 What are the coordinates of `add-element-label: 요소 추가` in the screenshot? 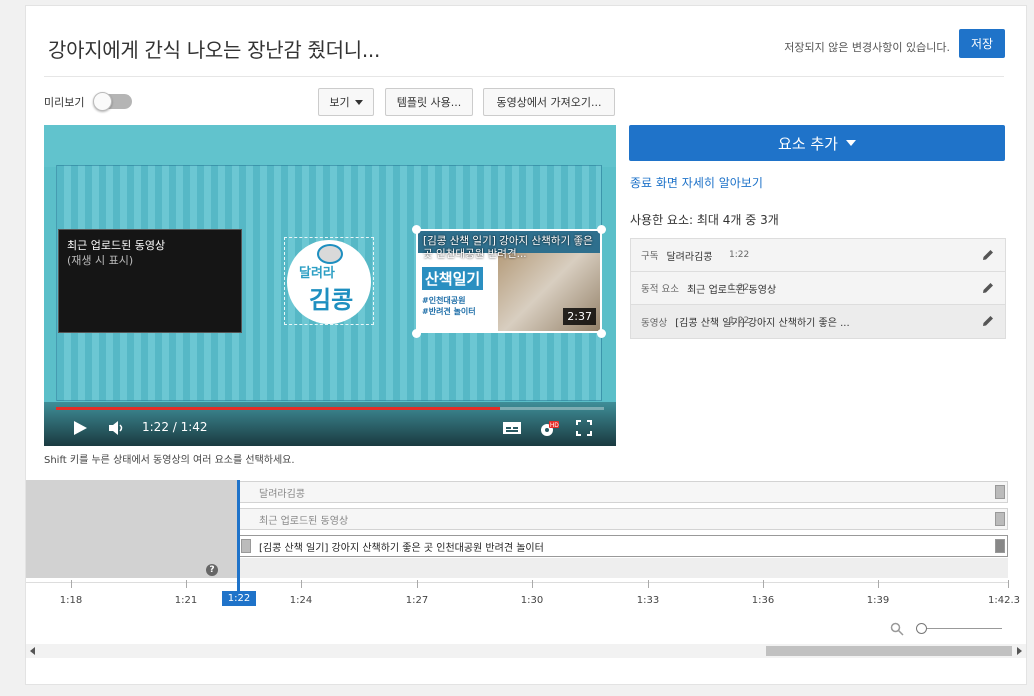 It's located at (808, 143).